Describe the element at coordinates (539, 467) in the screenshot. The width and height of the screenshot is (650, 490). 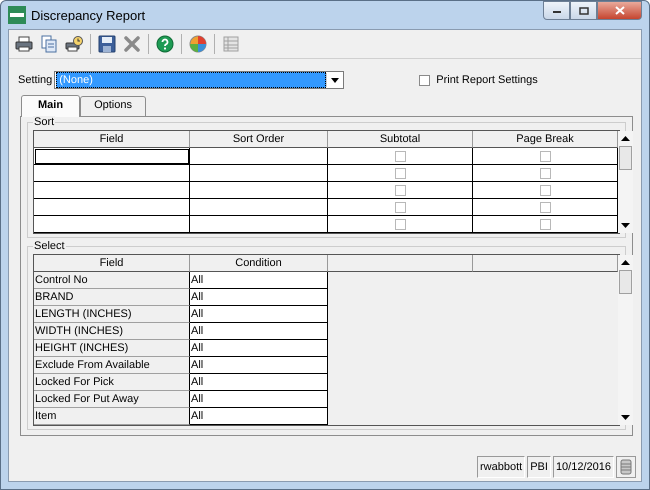
I see `status-field: PBI` at that location.